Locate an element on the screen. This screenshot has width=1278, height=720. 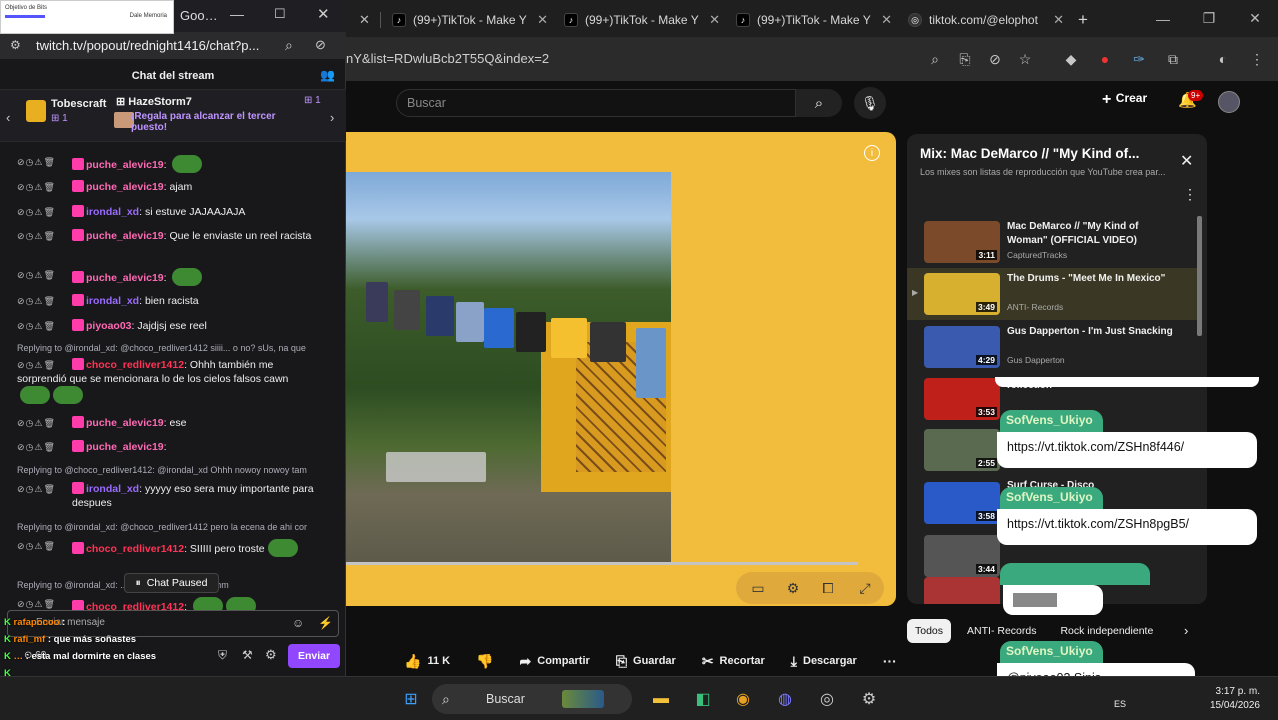
shield-icon: ⛨ is located at coordinates (222, 655).